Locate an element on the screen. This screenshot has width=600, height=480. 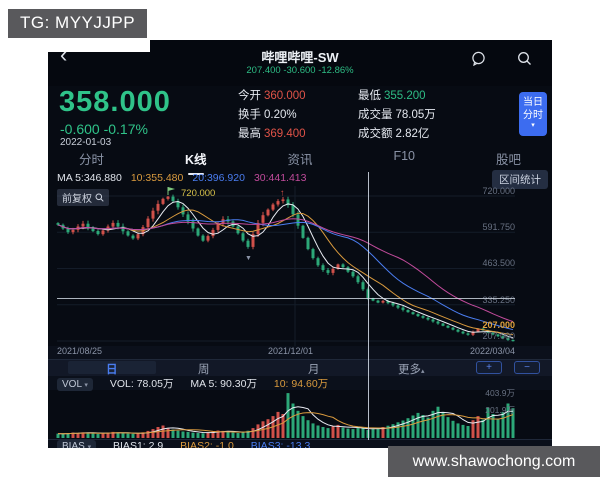
stats-column-1: 今开 360.000 换手 0.20% 最高 369.400 is located at coordinates (272, 115).